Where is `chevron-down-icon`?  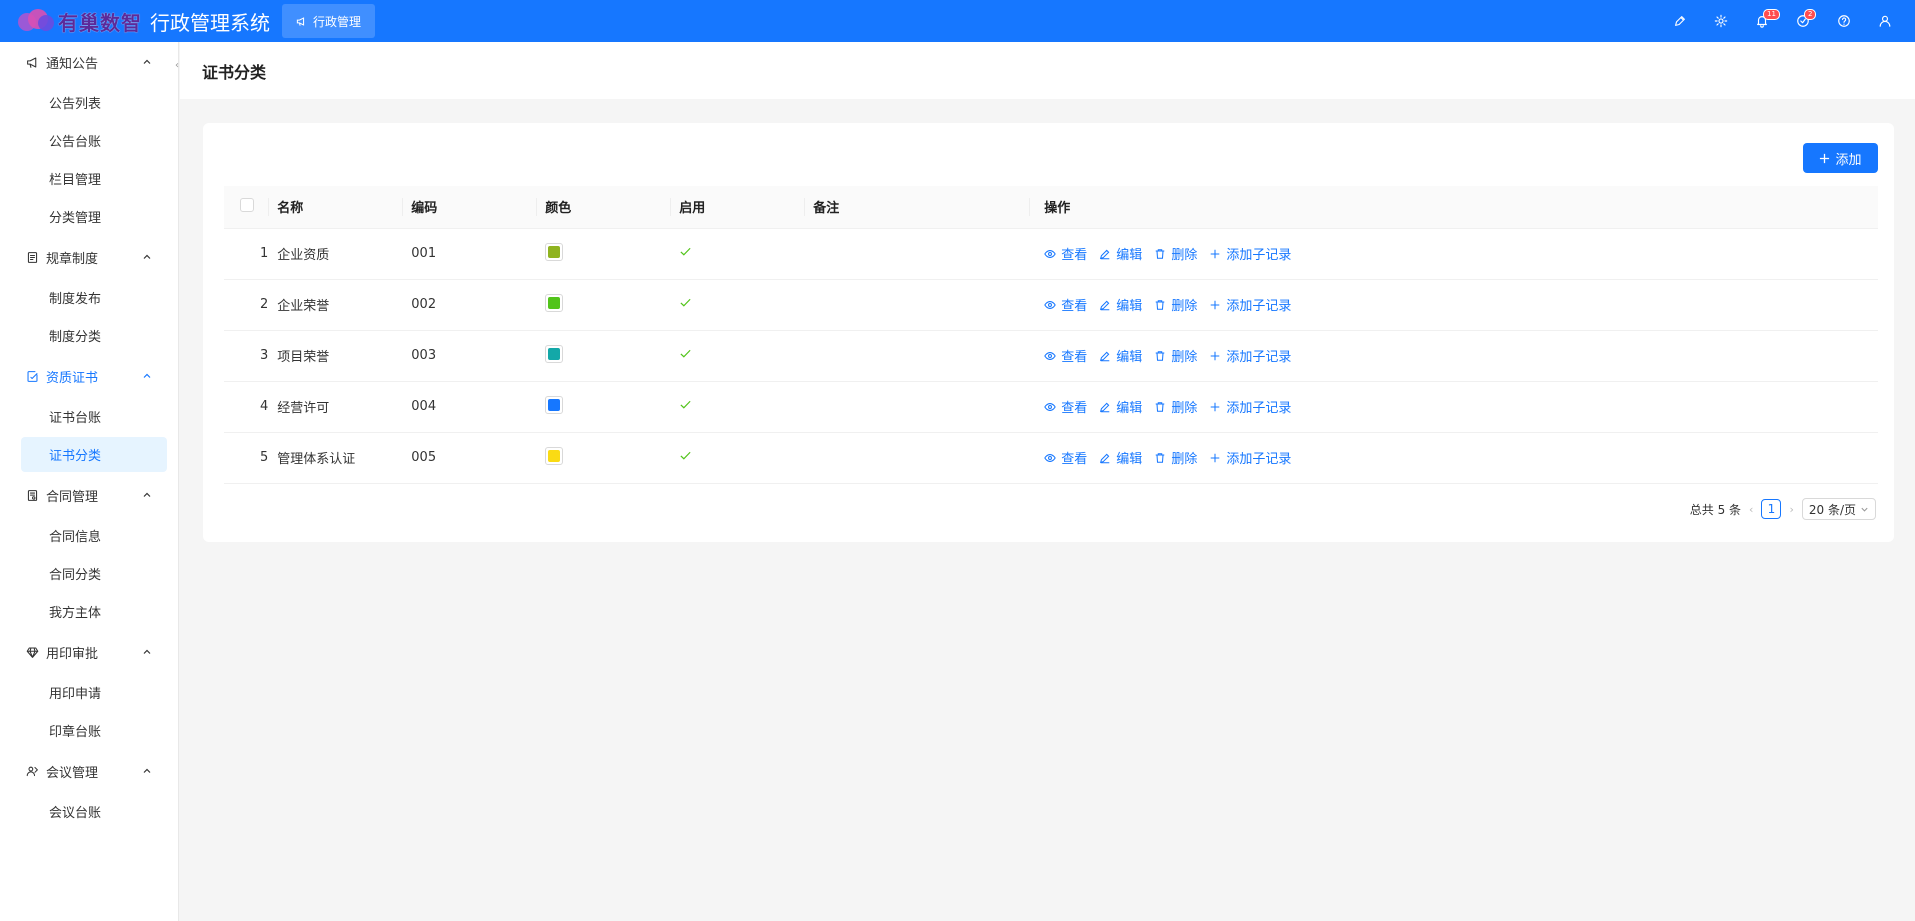
chevron-down-icon is located at coordinates (1864, 509).